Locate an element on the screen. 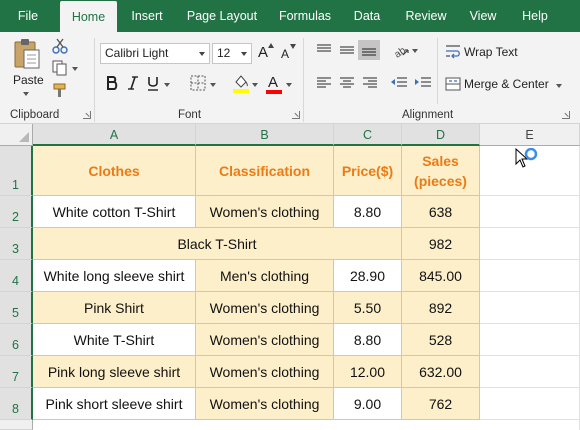 This screenshot has height=430, width=580. cell-a5: Pink Shirt is located at coordinates (114, 308).